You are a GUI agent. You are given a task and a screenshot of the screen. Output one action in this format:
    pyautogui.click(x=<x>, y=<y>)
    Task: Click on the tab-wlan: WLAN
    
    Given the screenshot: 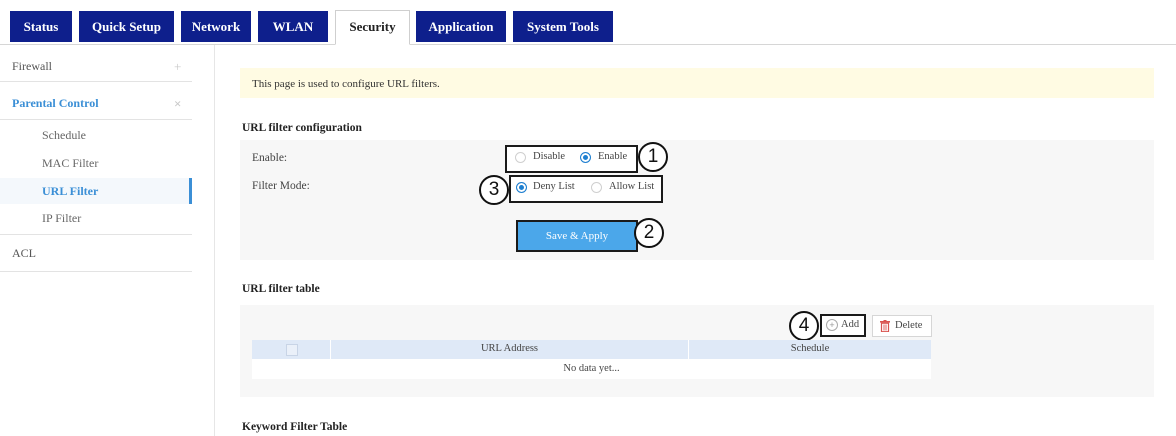 What is the action you would take?
    pyautogui.click(x=293, y=26)
    